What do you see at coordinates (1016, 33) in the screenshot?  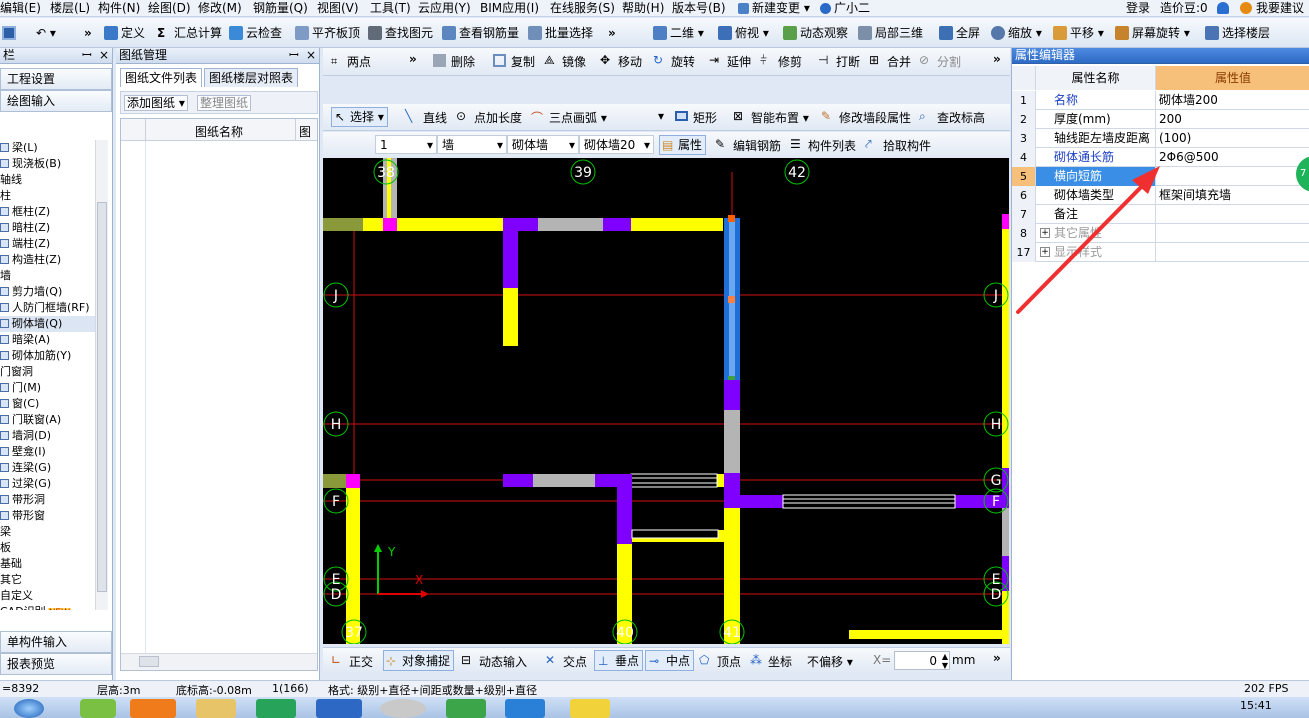 I see `zoom-select: 缩放 ▾` at bounding box center [1016, 33].